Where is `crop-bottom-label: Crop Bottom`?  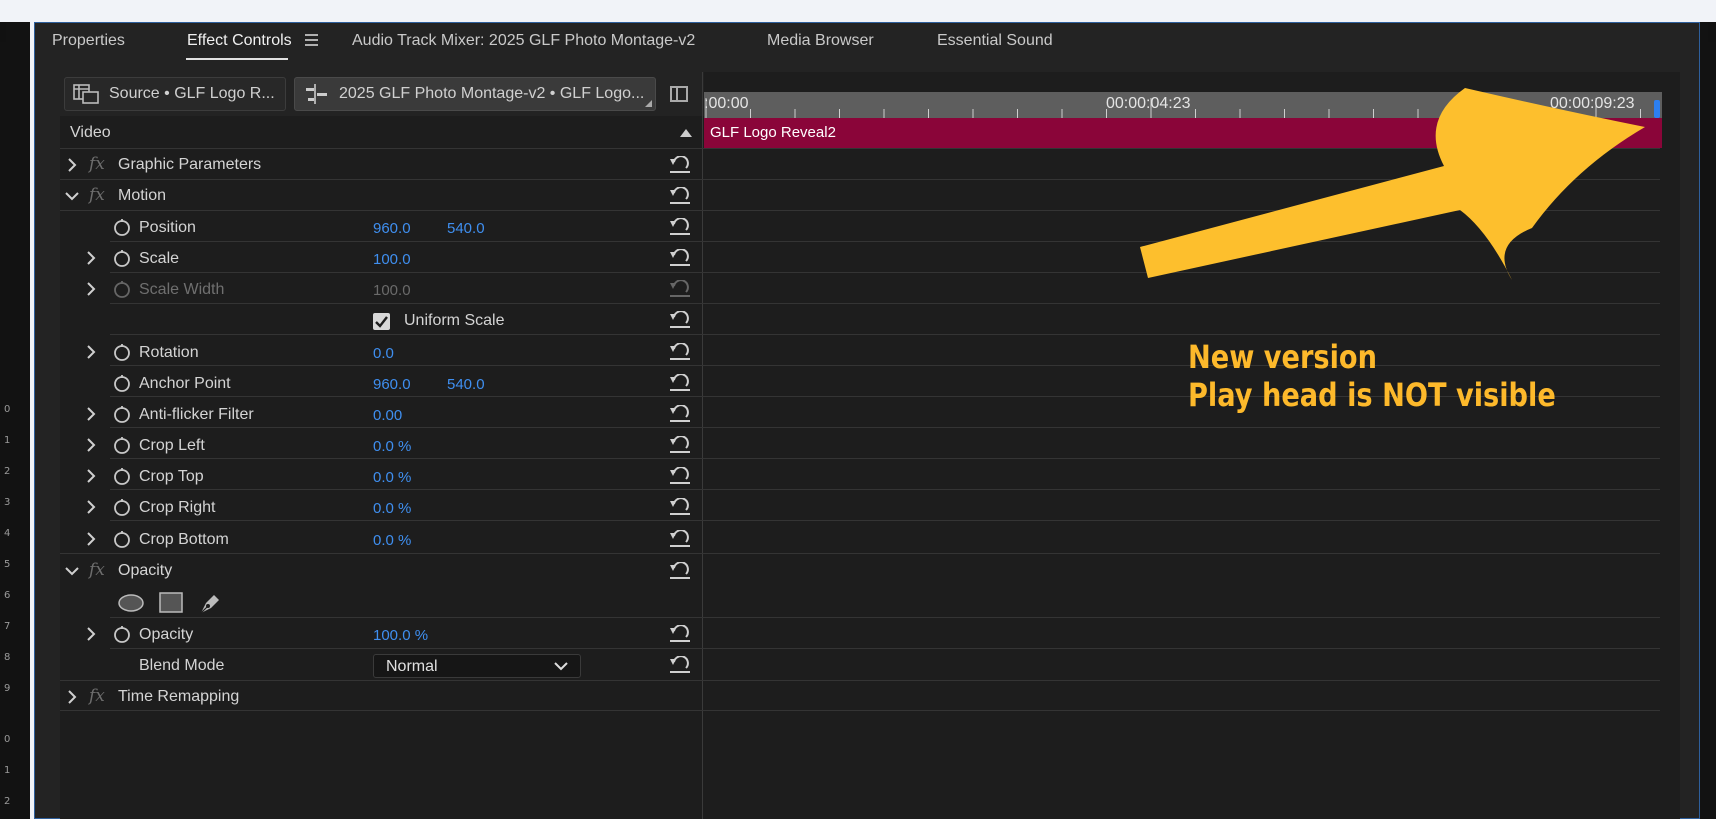
crop-bottom-label: Crop Bottom is located at coordinates (184, 539).